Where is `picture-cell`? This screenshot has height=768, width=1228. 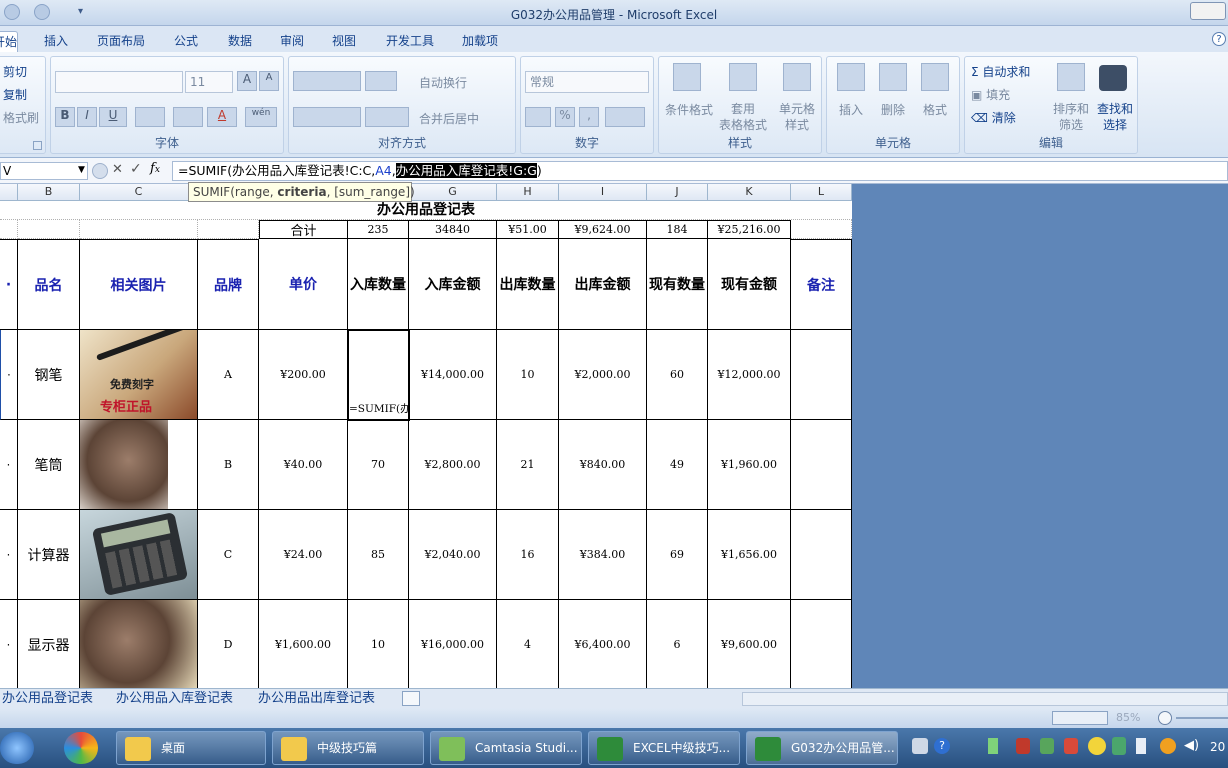 picture-cell is located at coordinates (139, 465).